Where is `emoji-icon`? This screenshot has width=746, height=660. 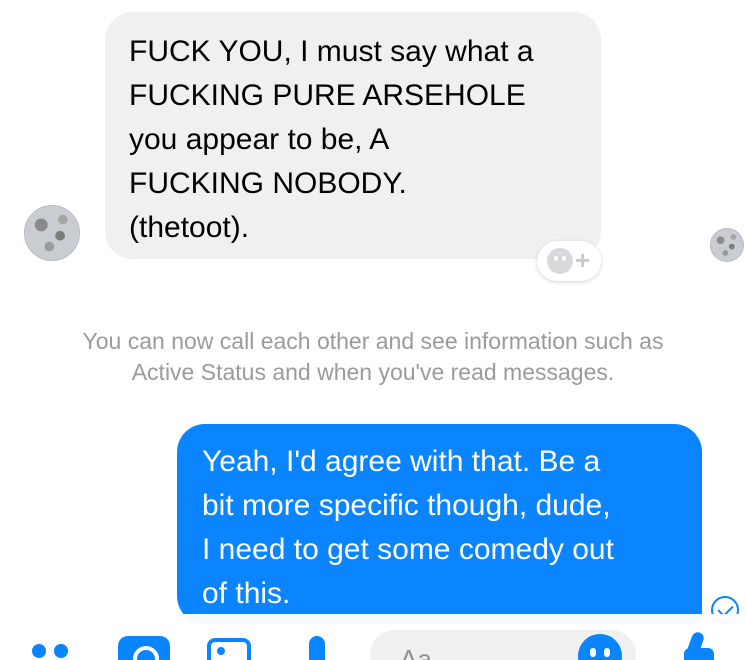 emoji-icon is located at coordinates (600, 647).